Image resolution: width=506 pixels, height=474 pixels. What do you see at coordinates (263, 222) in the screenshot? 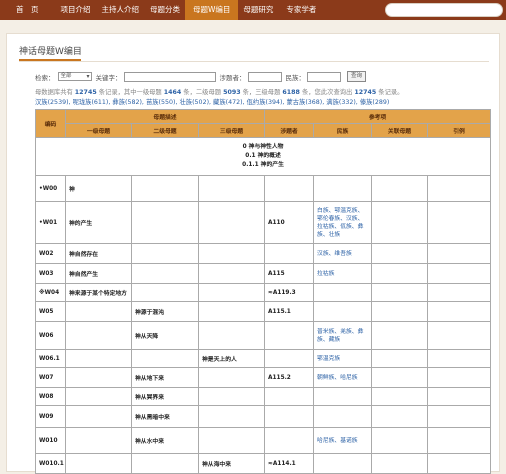
I see `table-row: •W01 神的产生 A110 白族、鄂温克族、鄂伦春族、汉族、拉祜族、佤族、彝族、壮族` at bounding box center [263, 222].